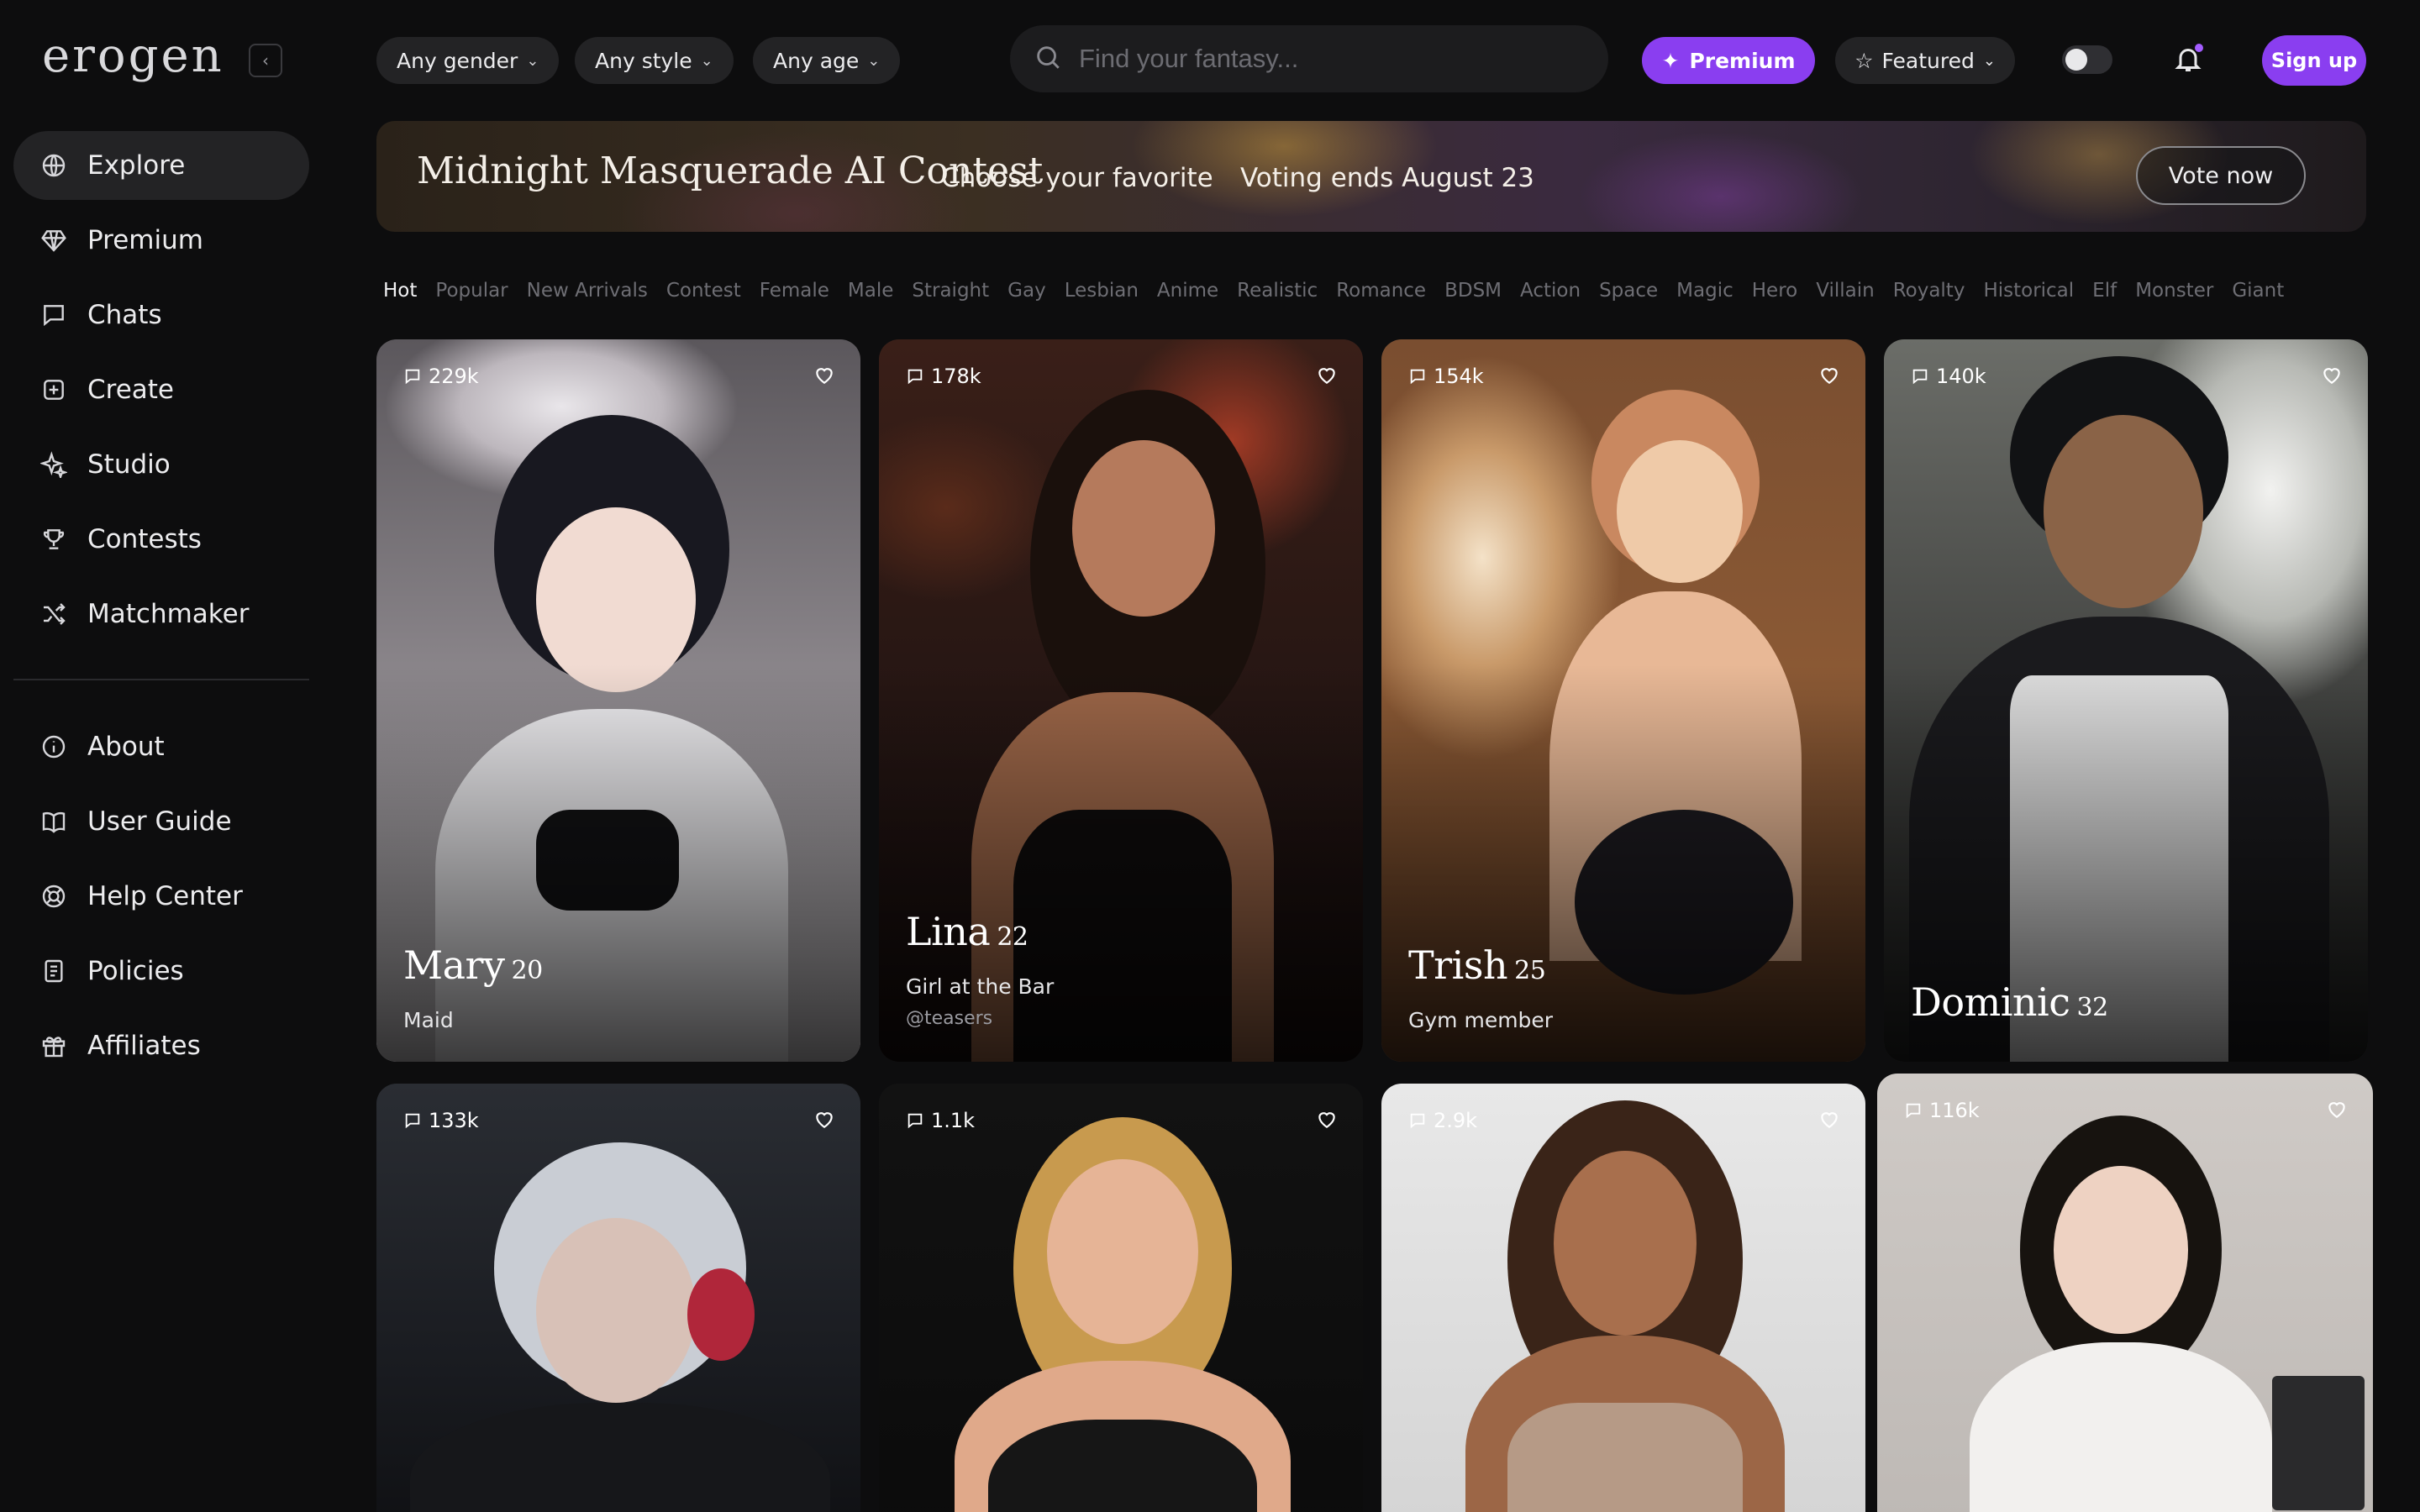 The image size is (2420, 1512). Describe the element at coordinates (618, 700) in the screenshot. I see `character-card-mary: 229k Mary 20 Maid` at that location.